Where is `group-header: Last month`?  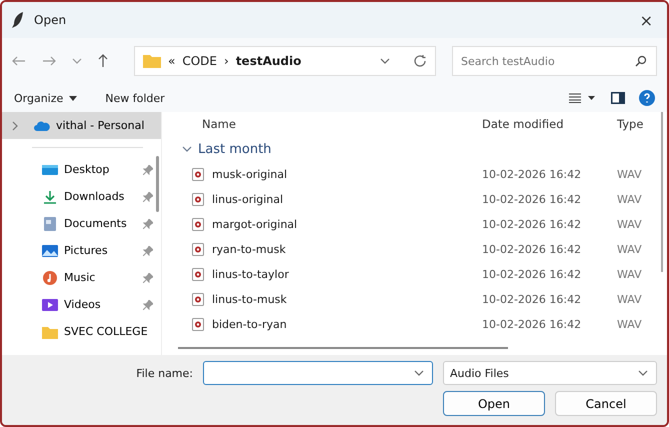 group-header: Last month is located at coordinates (422, 149).